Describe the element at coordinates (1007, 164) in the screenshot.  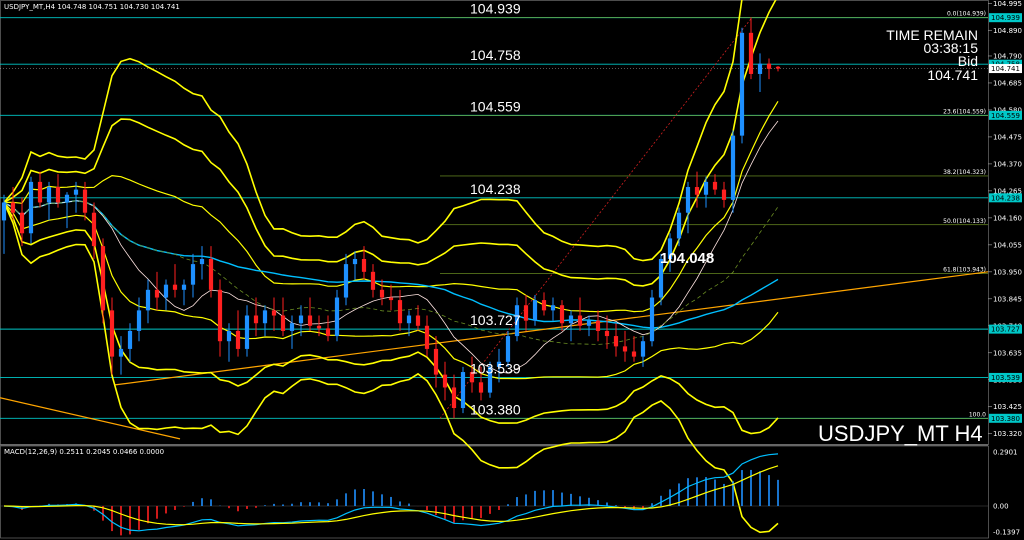
I see `y-tick-label: 104.370` at that location.